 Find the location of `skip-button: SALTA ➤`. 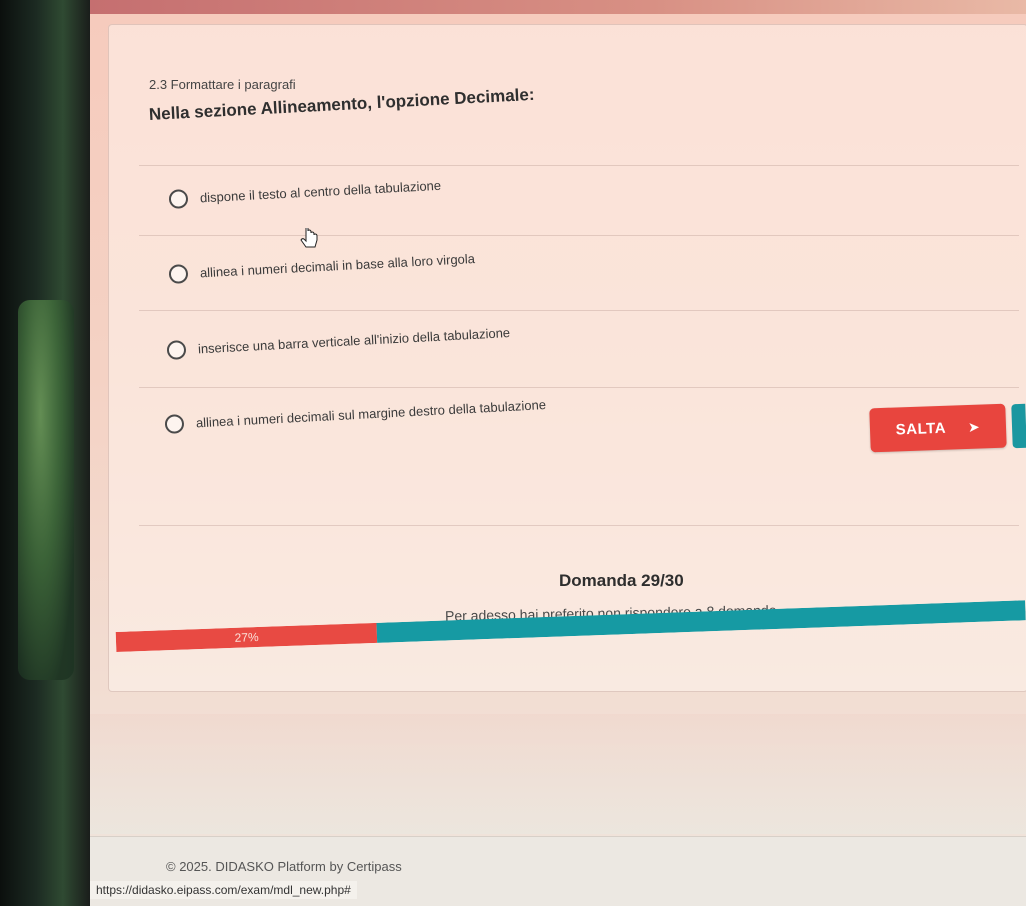

skip-button: SALTA ➤ is located at coordinates (938, 428).